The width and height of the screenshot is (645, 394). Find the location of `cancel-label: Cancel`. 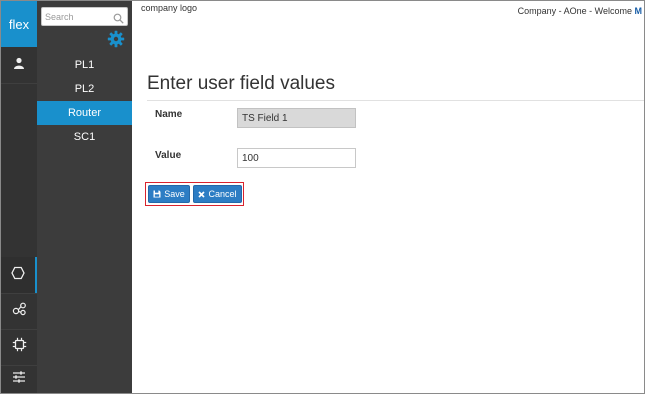

cancel-label: Cancel is located at coordinates (222, 194).